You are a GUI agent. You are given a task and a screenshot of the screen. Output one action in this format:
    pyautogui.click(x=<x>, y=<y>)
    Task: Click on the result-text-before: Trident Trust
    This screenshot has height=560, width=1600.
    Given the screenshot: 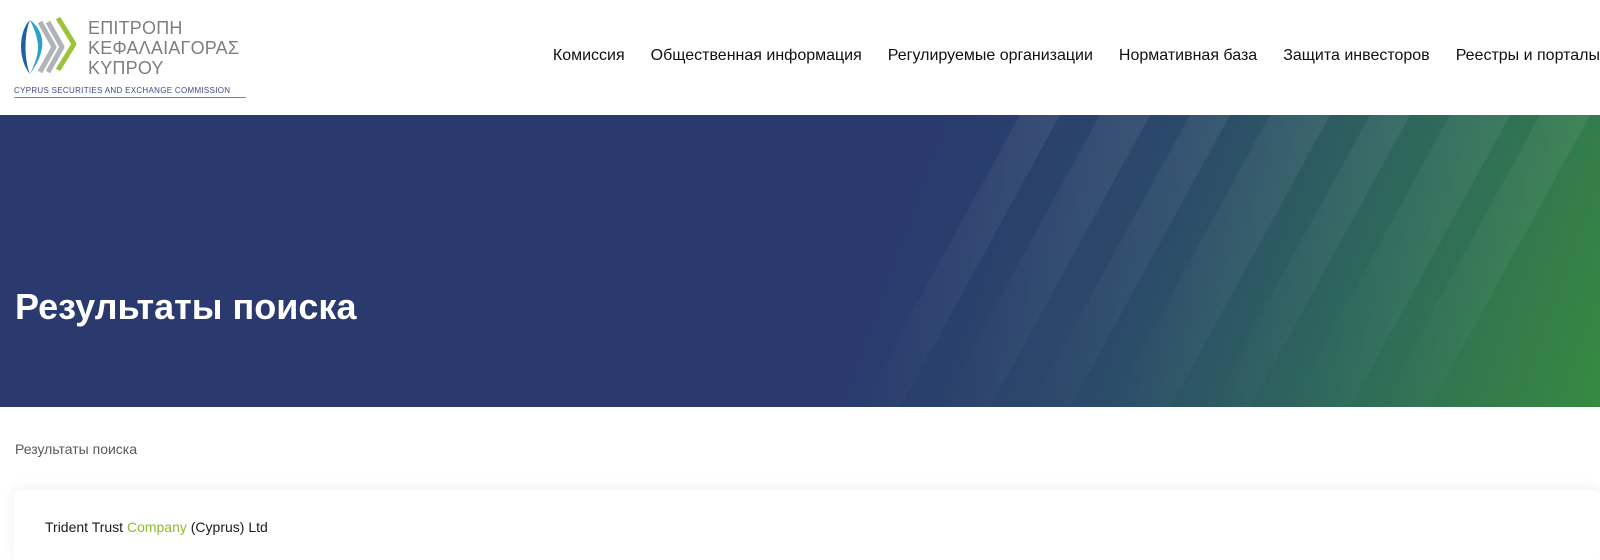 What is the action you would take?
    pyautogui.click(x=86, y=527)
    